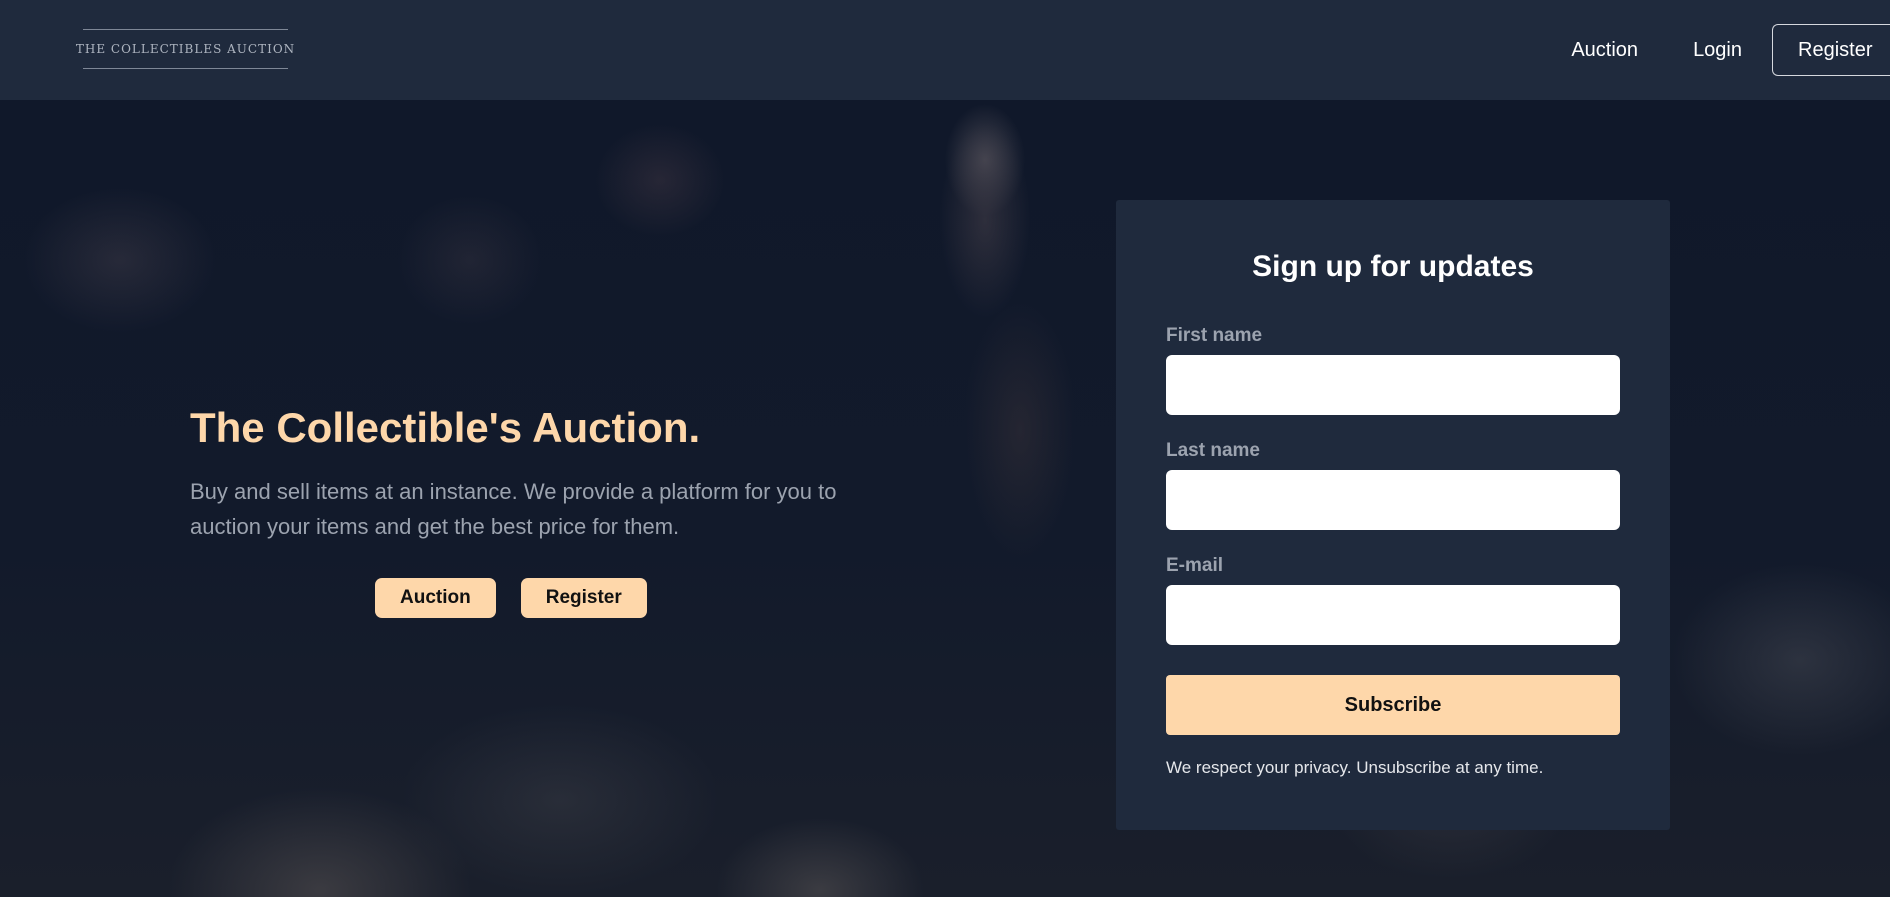 Image resolution: width=1890 pixels, height=897 pixels. What do you see at coordinates (1393, 615) in the screenshot?
I see `email-input` at bounding box center [1393, 615].